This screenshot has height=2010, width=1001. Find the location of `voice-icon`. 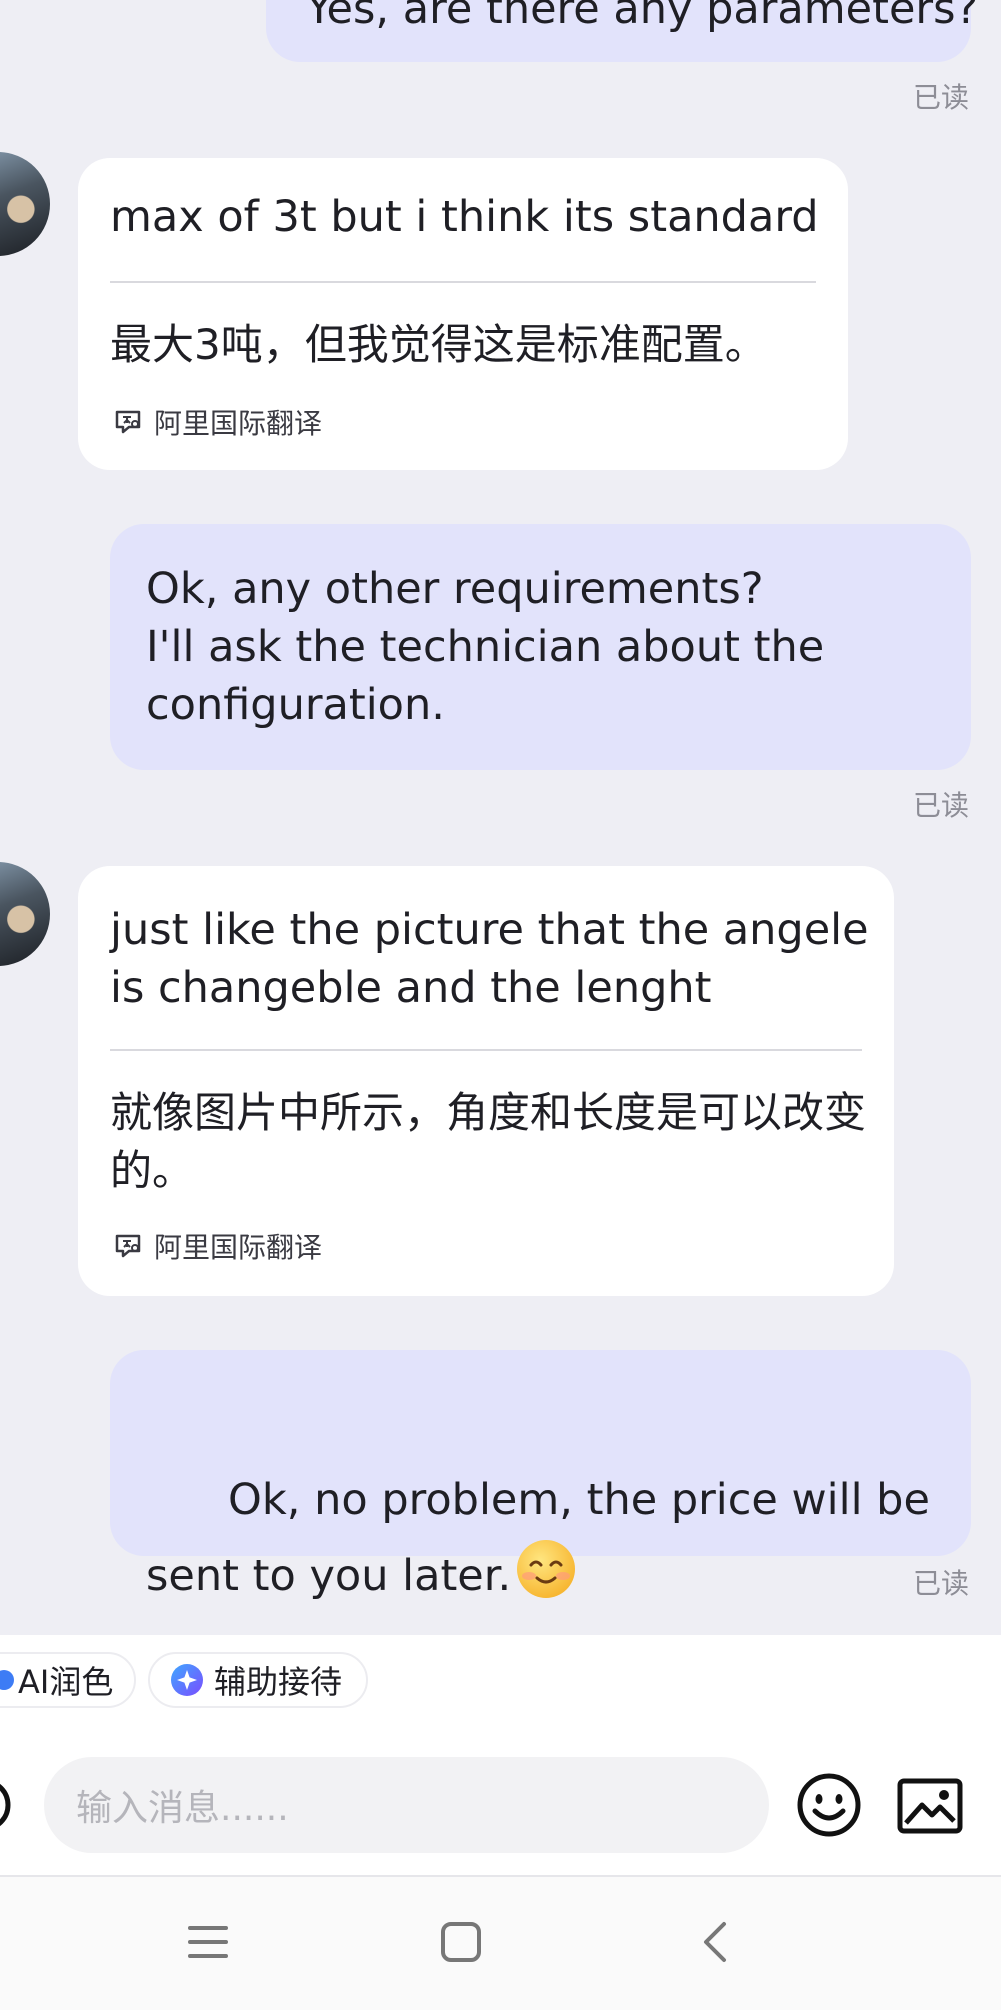

voice-icon is located at coordinates (7, 1805).